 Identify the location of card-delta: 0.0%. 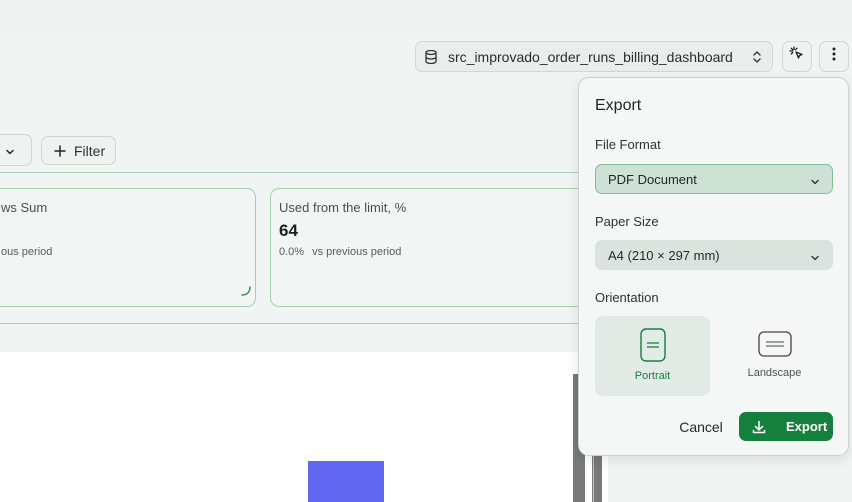
(292, 252).